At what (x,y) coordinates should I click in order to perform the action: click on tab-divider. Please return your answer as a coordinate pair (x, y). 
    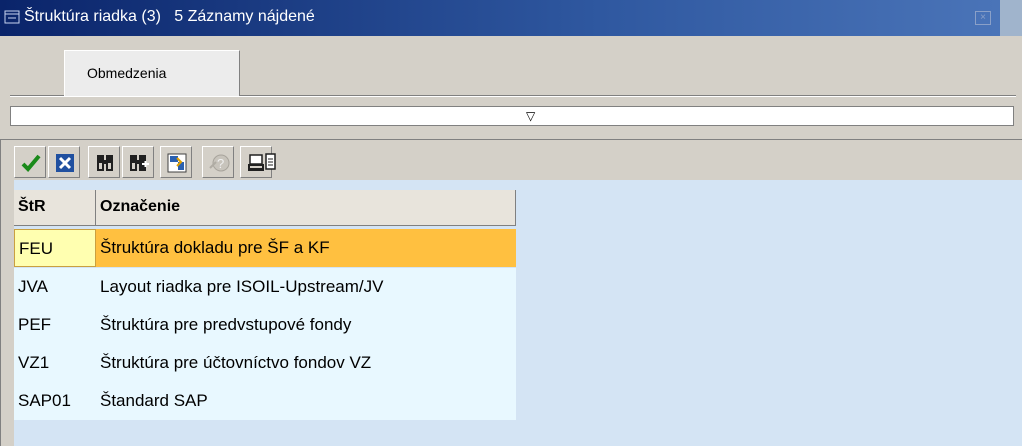
    Looking at the image, I should click on (513, 96).